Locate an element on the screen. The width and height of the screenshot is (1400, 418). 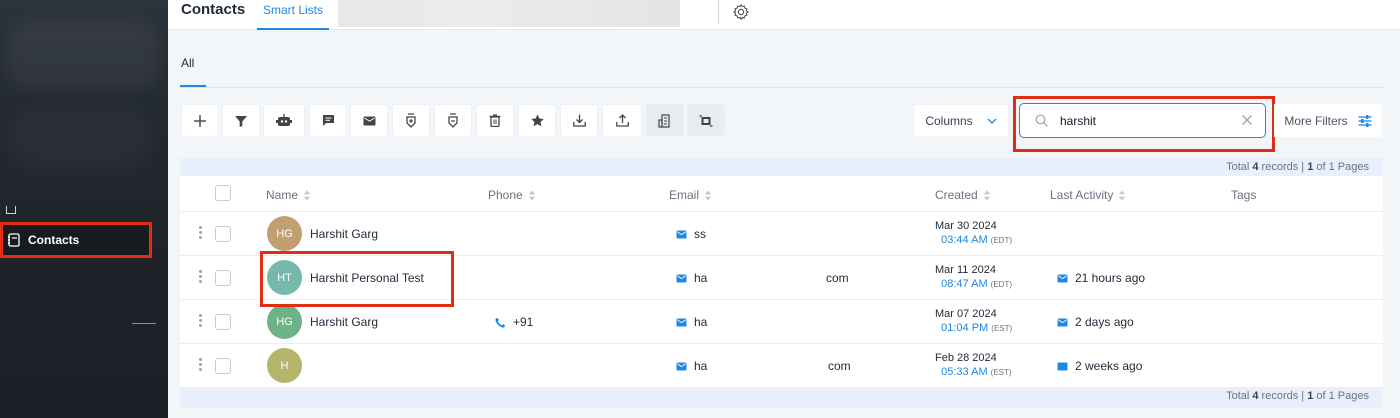
more-filters-label: More Filters is located at coordinates (1316, 120).